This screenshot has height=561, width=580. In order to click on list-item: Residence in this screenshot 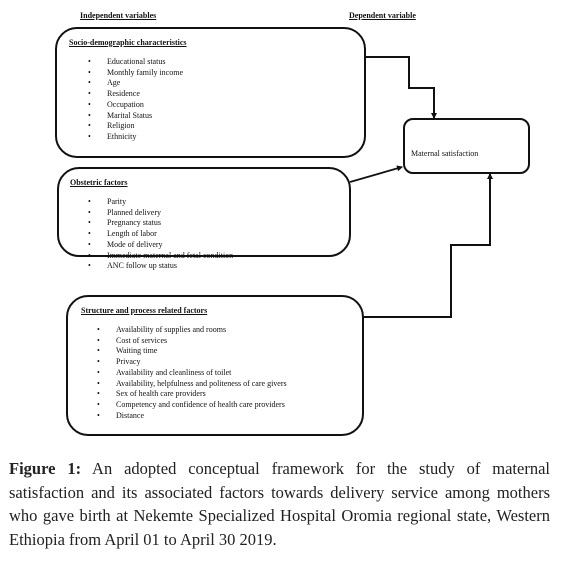, I will do `click(135, 94)`.